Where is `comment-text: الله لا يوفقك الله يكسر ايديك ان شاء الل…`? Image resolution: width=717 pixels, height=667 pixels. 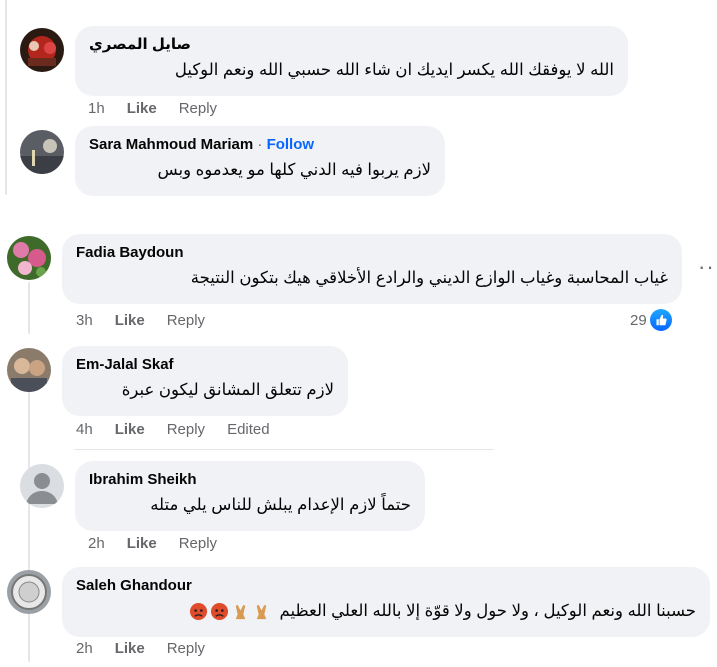 comment-text: الله لا يوفقك الله يكسر ايديك ان شاء الل… is located at coordinates (394, 70).